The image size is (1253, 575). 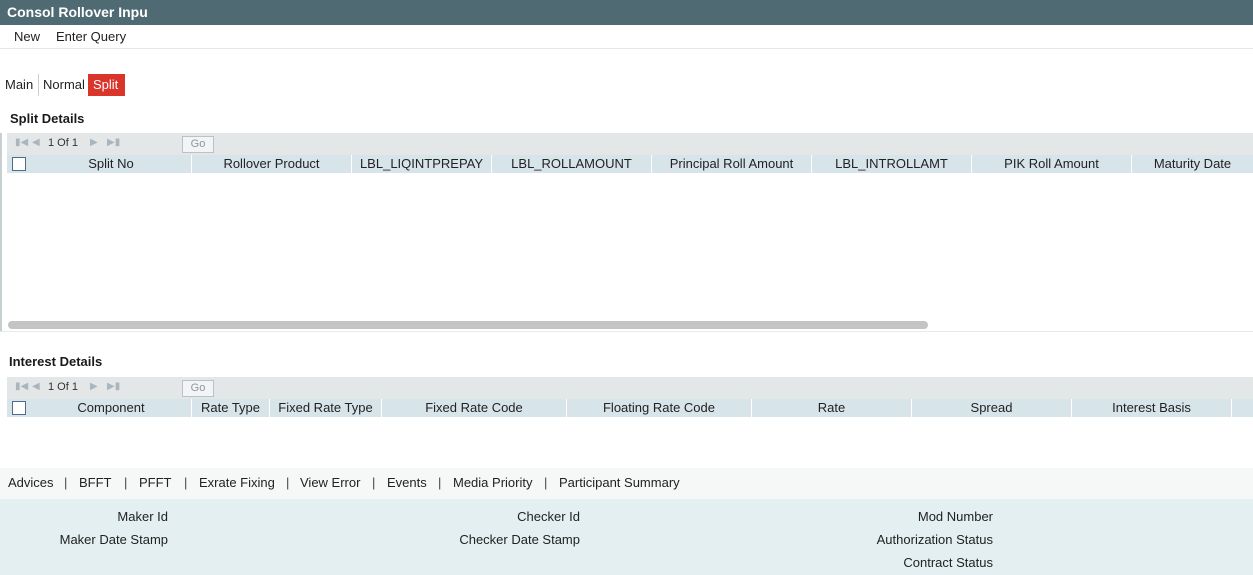 I want to click on new-button: New, so click(x=27, y=36).